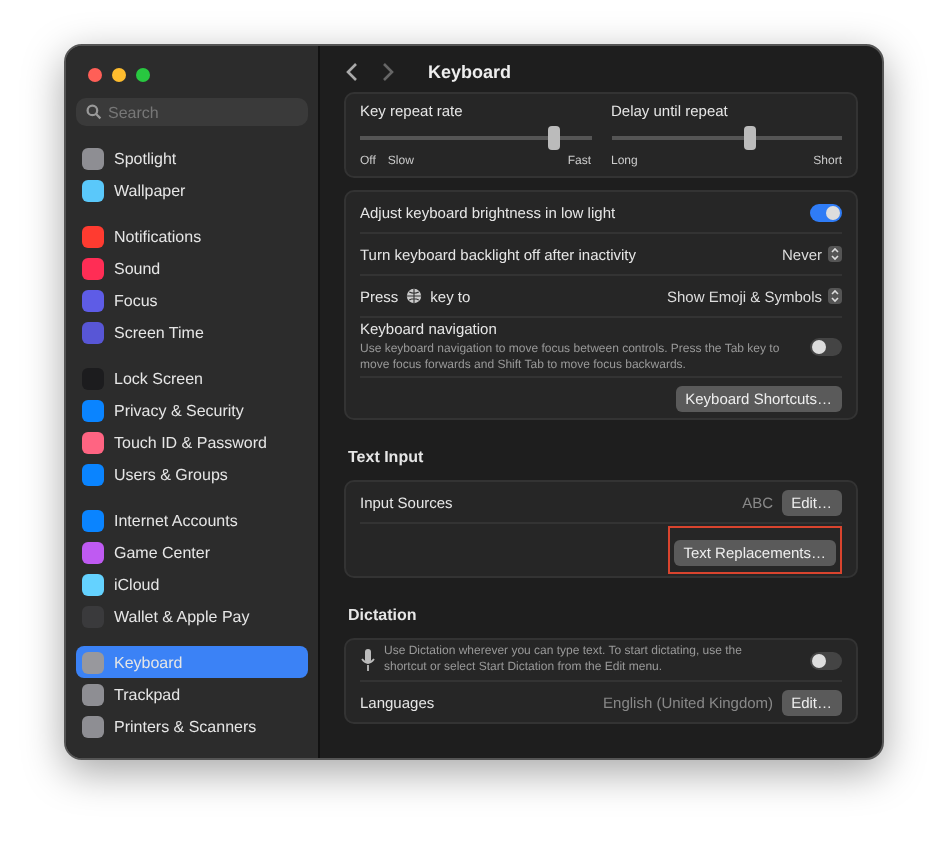 Image resolution: width=948 pixels, height=844 pixels. Describe the element at coordinates (192, 268) in the screenshot. I see `sidebar-item: Sound` at that location.